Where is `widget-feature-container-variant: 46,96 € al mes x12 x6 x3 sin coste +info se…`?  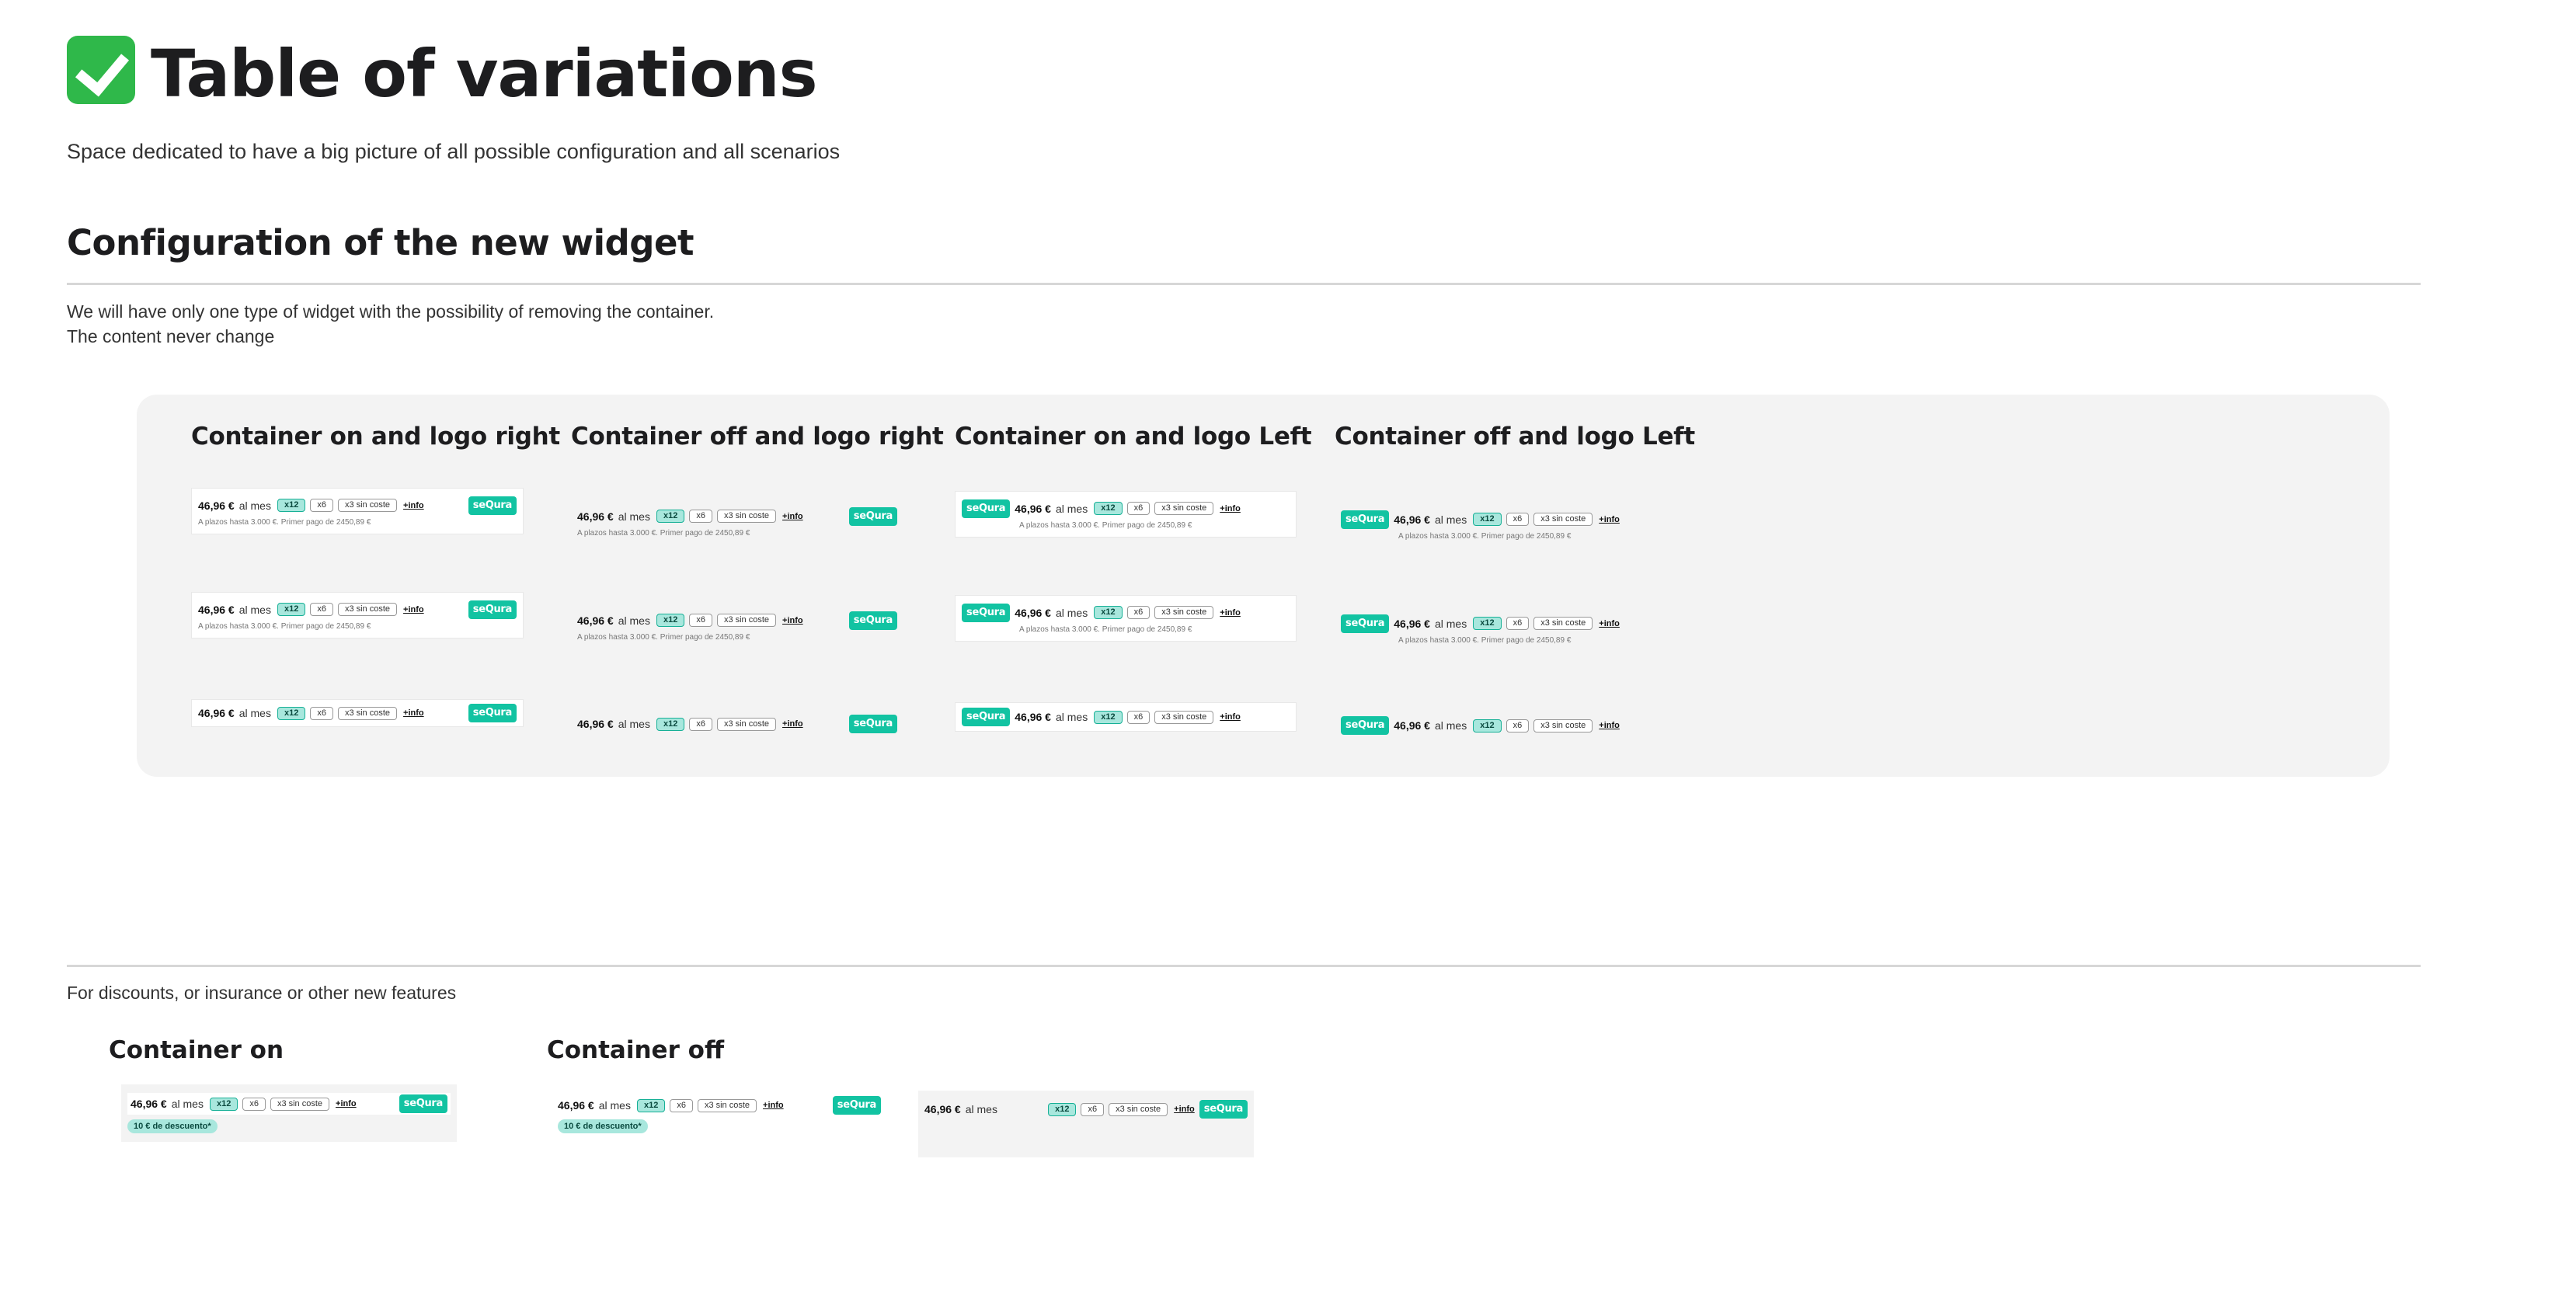
widget-feature-container-variant: 46,96 € al mes x12 x6 x3 sin coste +info se… is located at coordinates (1086, 1124).